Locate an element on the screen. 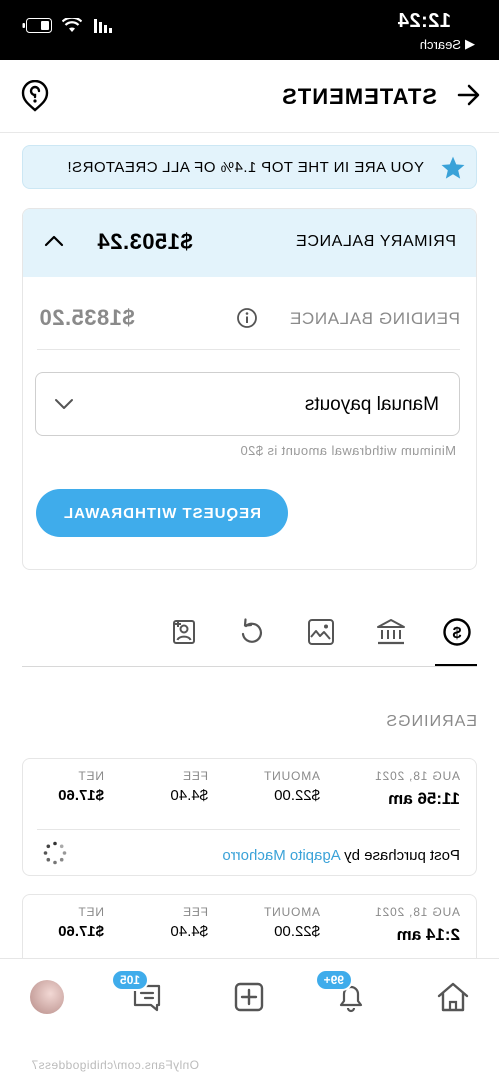 This screenshot has width=499, height=1080. chevron-up-icon is located at coordinates (54, 241).